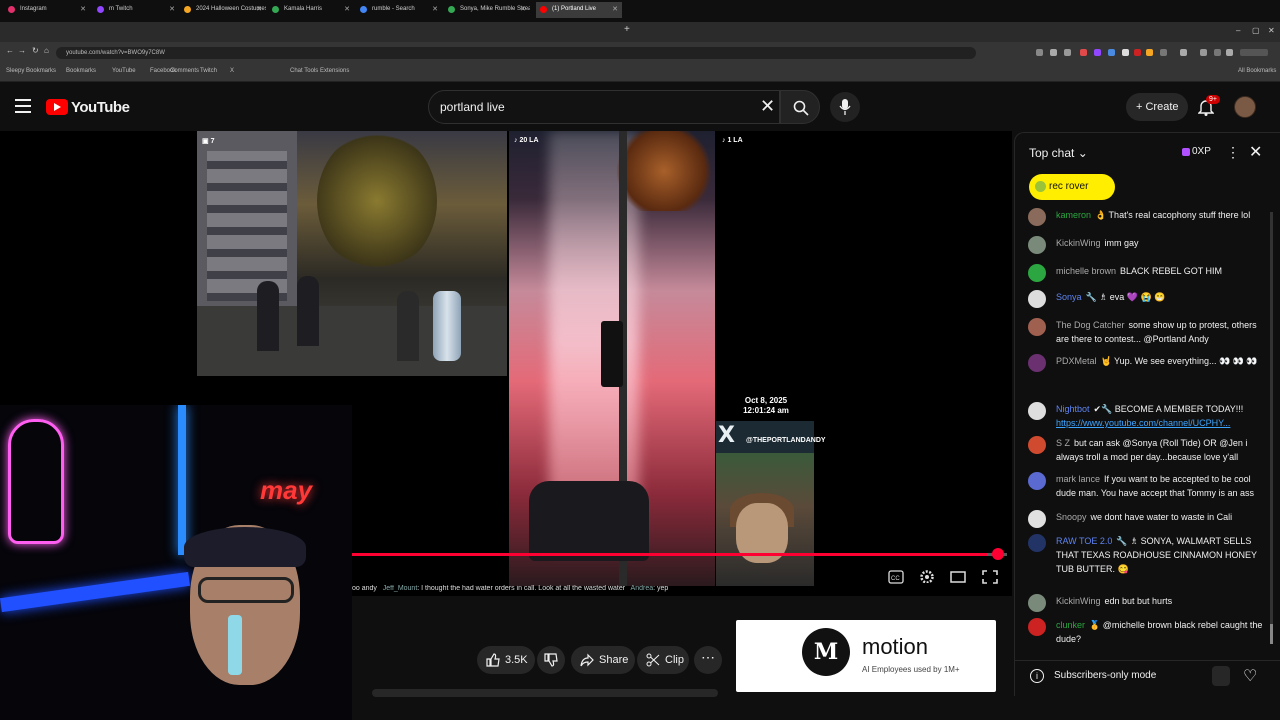 This screenshot has width=1280, height=720. Describe the element at coordinates (1257, 71) in the screenshot. I see `all-bookmarks: All Bookmarks` at that location.